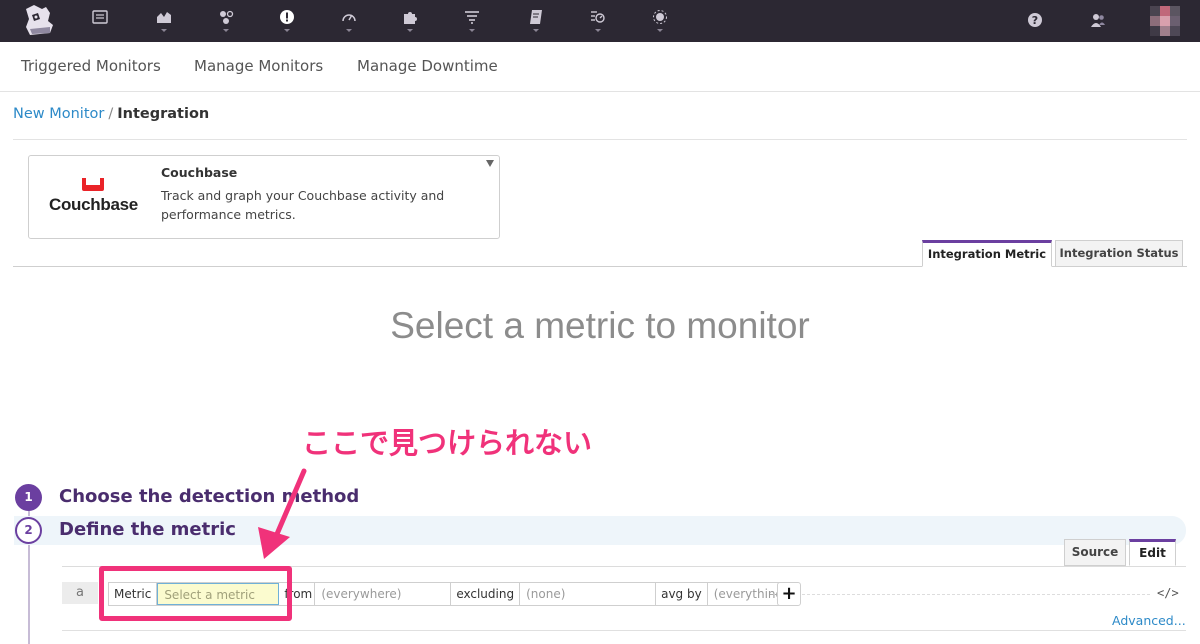  I want to click on list-icon, so click(100, 23).